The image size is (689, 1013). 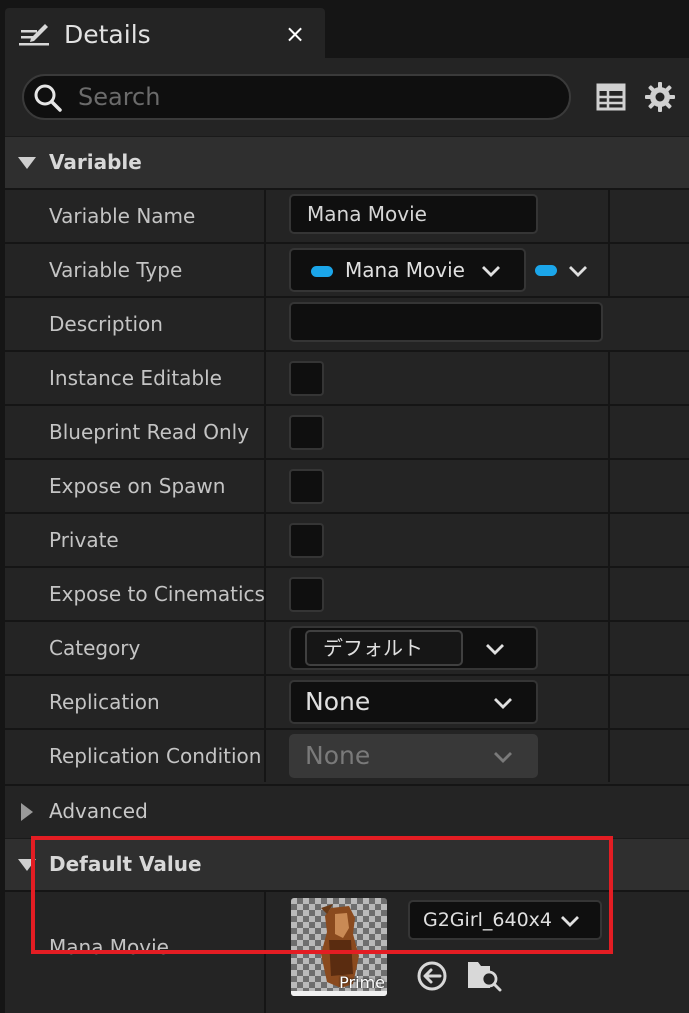 I want to click on row-expose-on-spawn: Expose on Spawn, so click(x=347, y=485).